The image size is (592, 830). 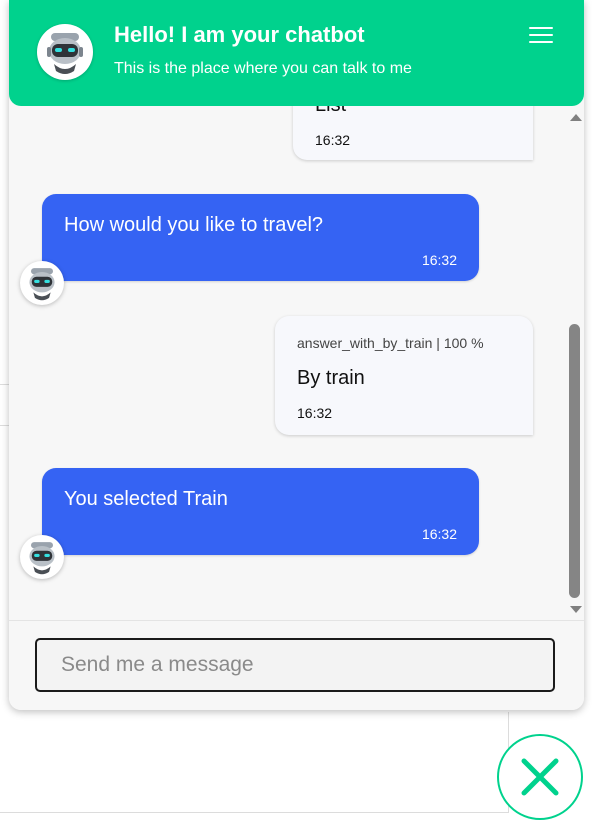 I want to click on message-scrollbar, so click(x=575, y=363).